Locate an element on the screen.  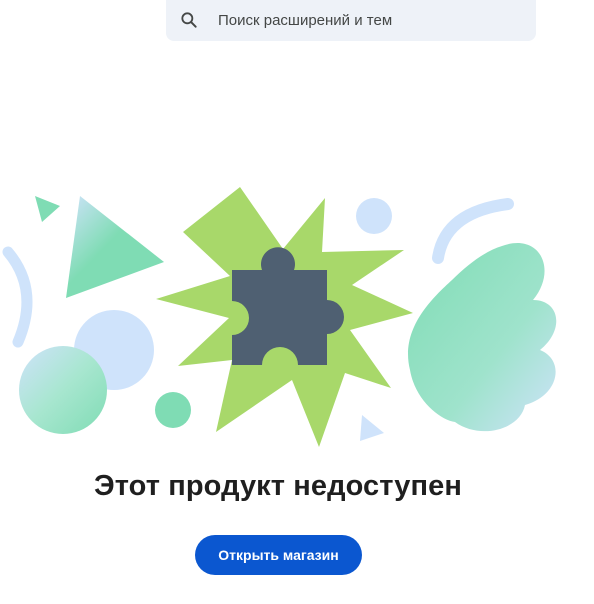
bottom-small-triangle-shape is located at coordinates (372, 428).